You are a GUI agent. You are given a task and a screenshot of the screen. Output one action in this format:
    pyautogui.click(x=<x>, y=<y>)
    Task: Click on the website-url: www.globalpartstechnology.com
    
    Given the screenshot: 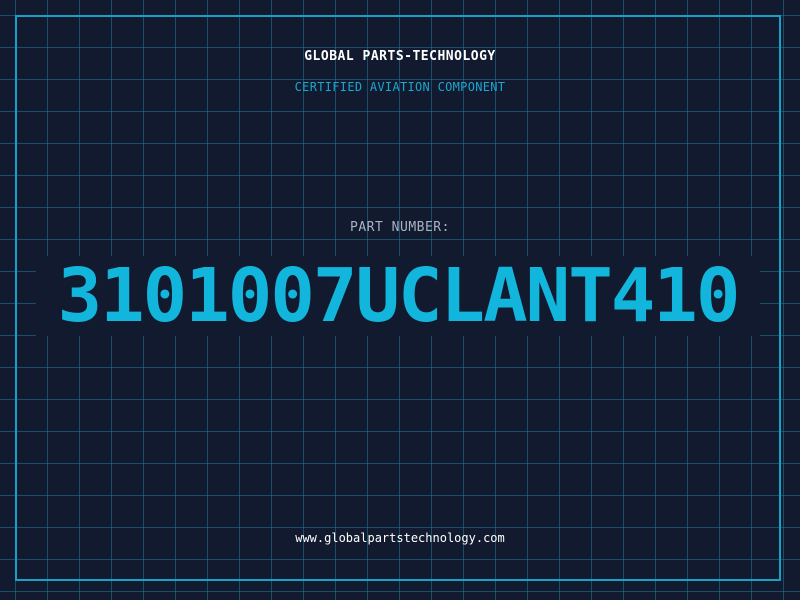 What is the action you would take?
    pyautogui.click(x=400, y=538)
    